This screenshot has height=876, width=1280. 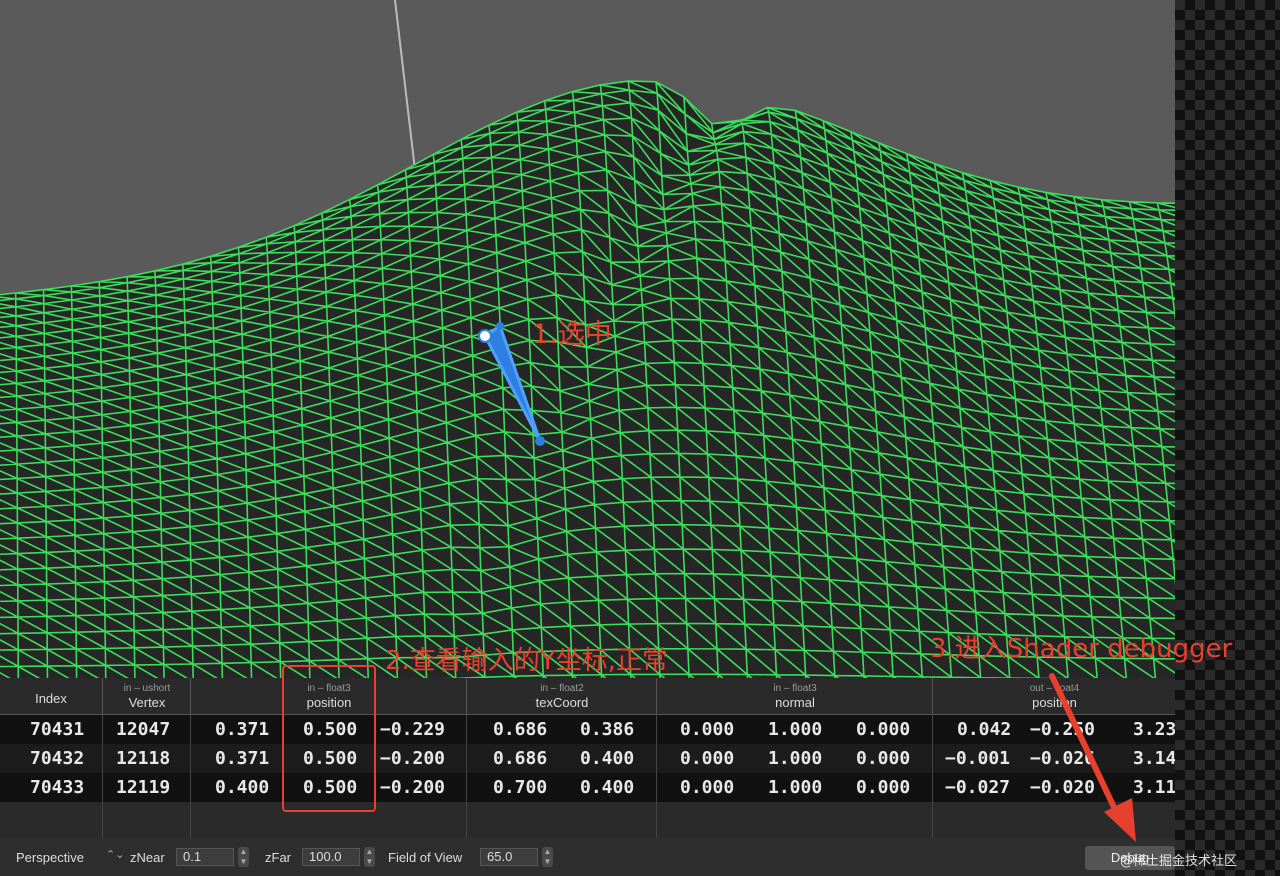 I want to click on znear-field: 0.1, so click(x=205, y=857).